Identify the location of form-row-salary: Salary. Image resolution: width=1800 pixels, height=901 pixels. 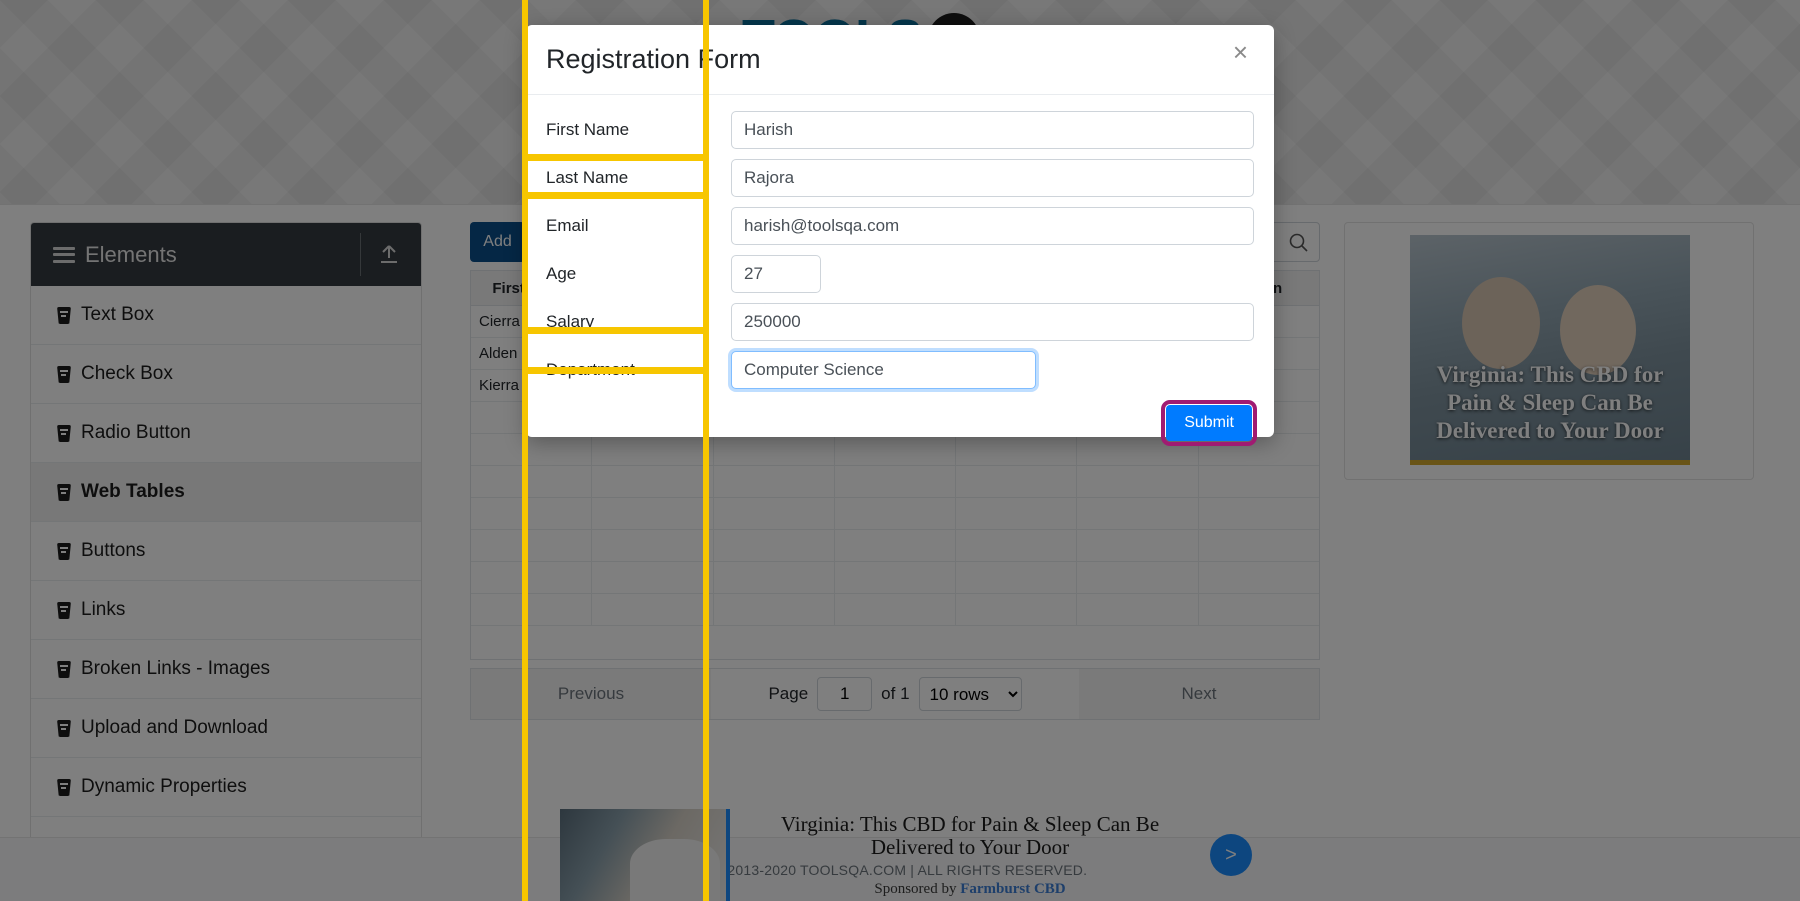
(900, 322).